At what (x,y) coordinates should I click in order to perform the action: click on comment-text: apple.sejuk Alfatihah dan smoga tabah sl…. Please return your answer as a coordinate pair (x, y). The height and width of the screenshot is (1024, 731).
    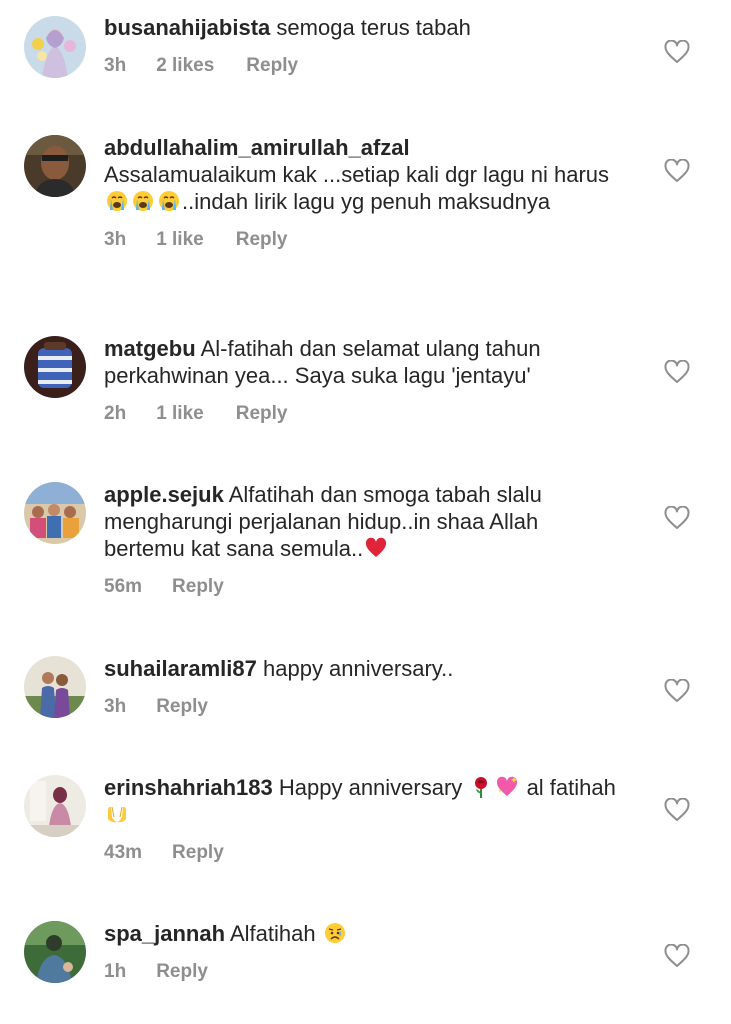
    Looking at the image, I should click on (364, 521).